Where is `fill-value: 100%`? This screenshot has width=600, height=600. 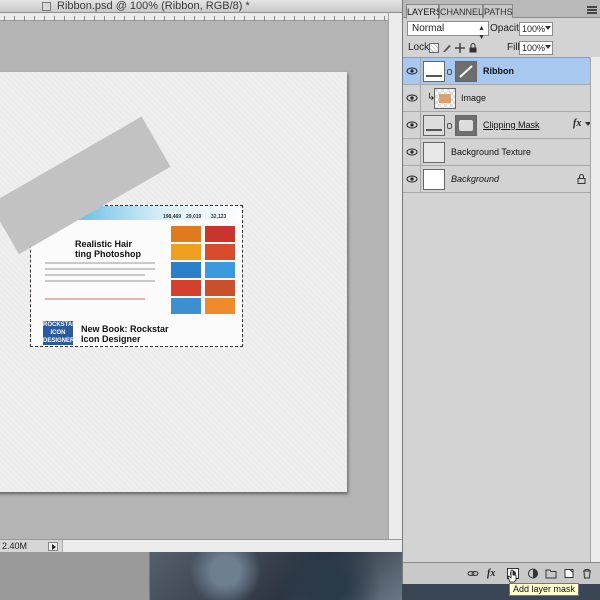
fill-value: 100% is located at coordinates (534, 48).